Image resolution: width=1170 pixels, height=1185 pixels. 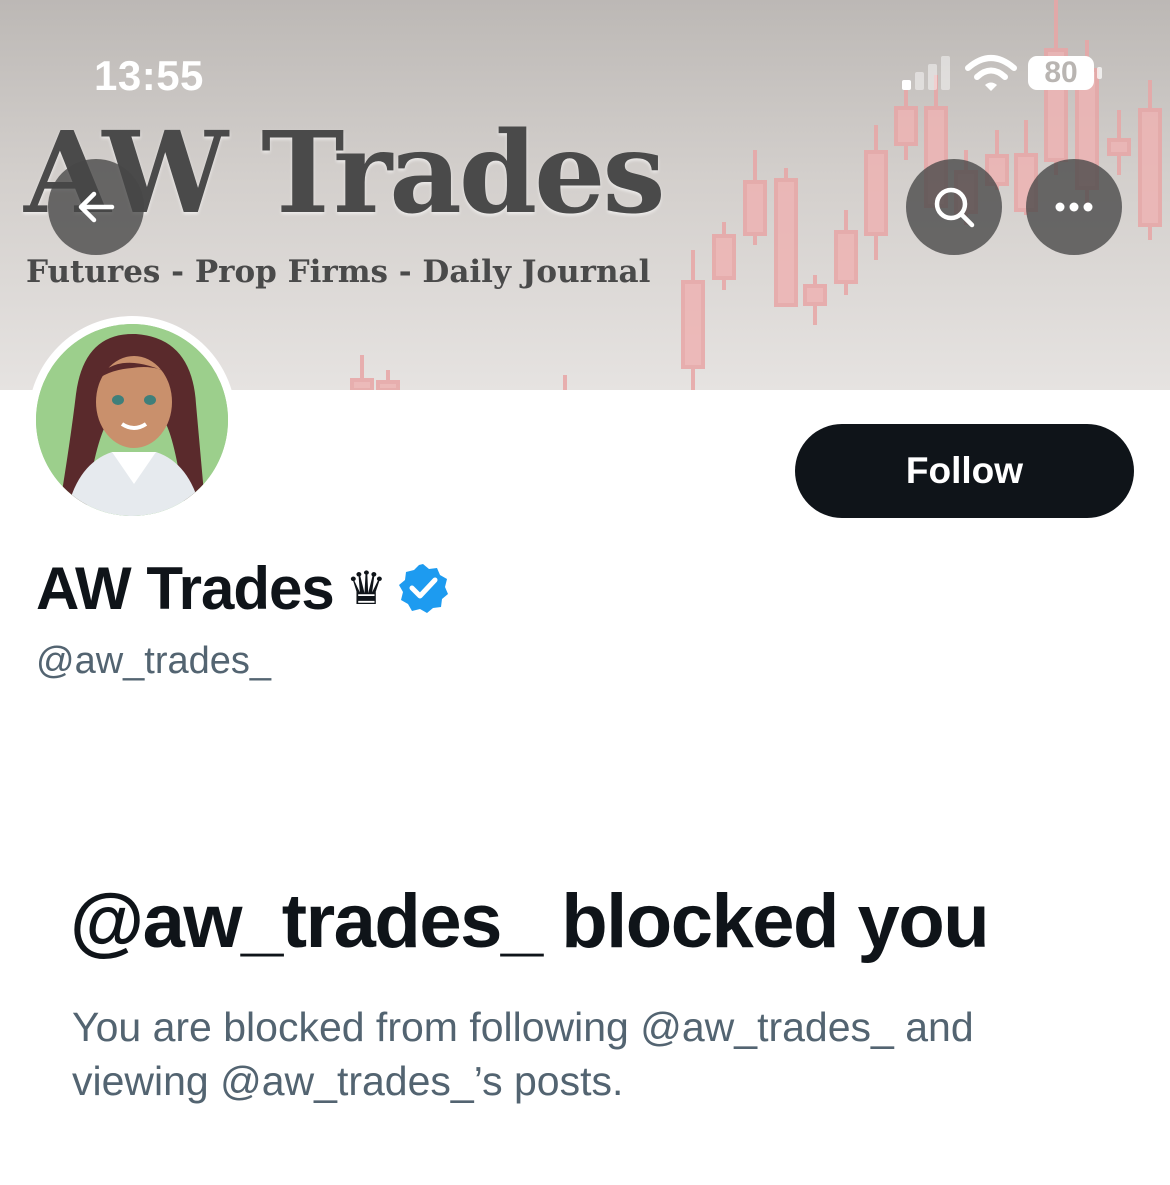 I want to click on more-horizontal-icon, so click(x=1074, y=207).